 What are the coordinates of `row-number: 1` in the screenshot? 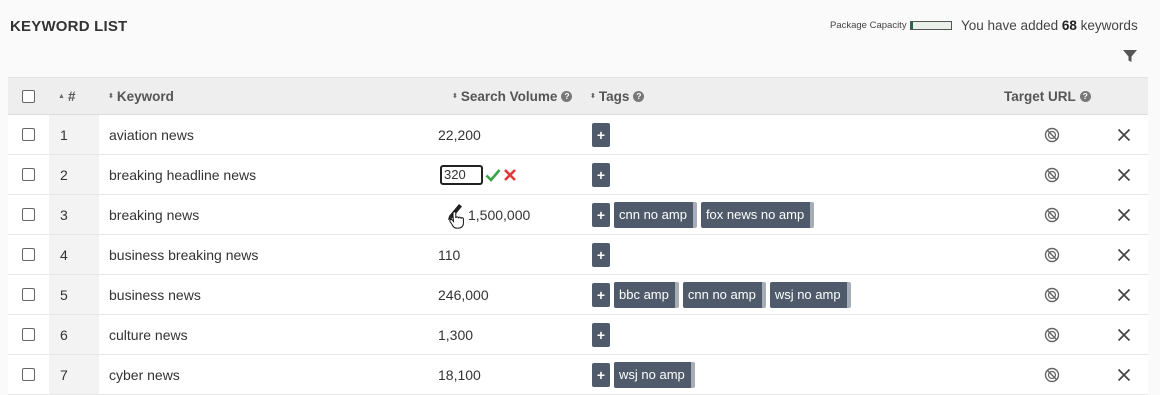 It's located at (64, 134).